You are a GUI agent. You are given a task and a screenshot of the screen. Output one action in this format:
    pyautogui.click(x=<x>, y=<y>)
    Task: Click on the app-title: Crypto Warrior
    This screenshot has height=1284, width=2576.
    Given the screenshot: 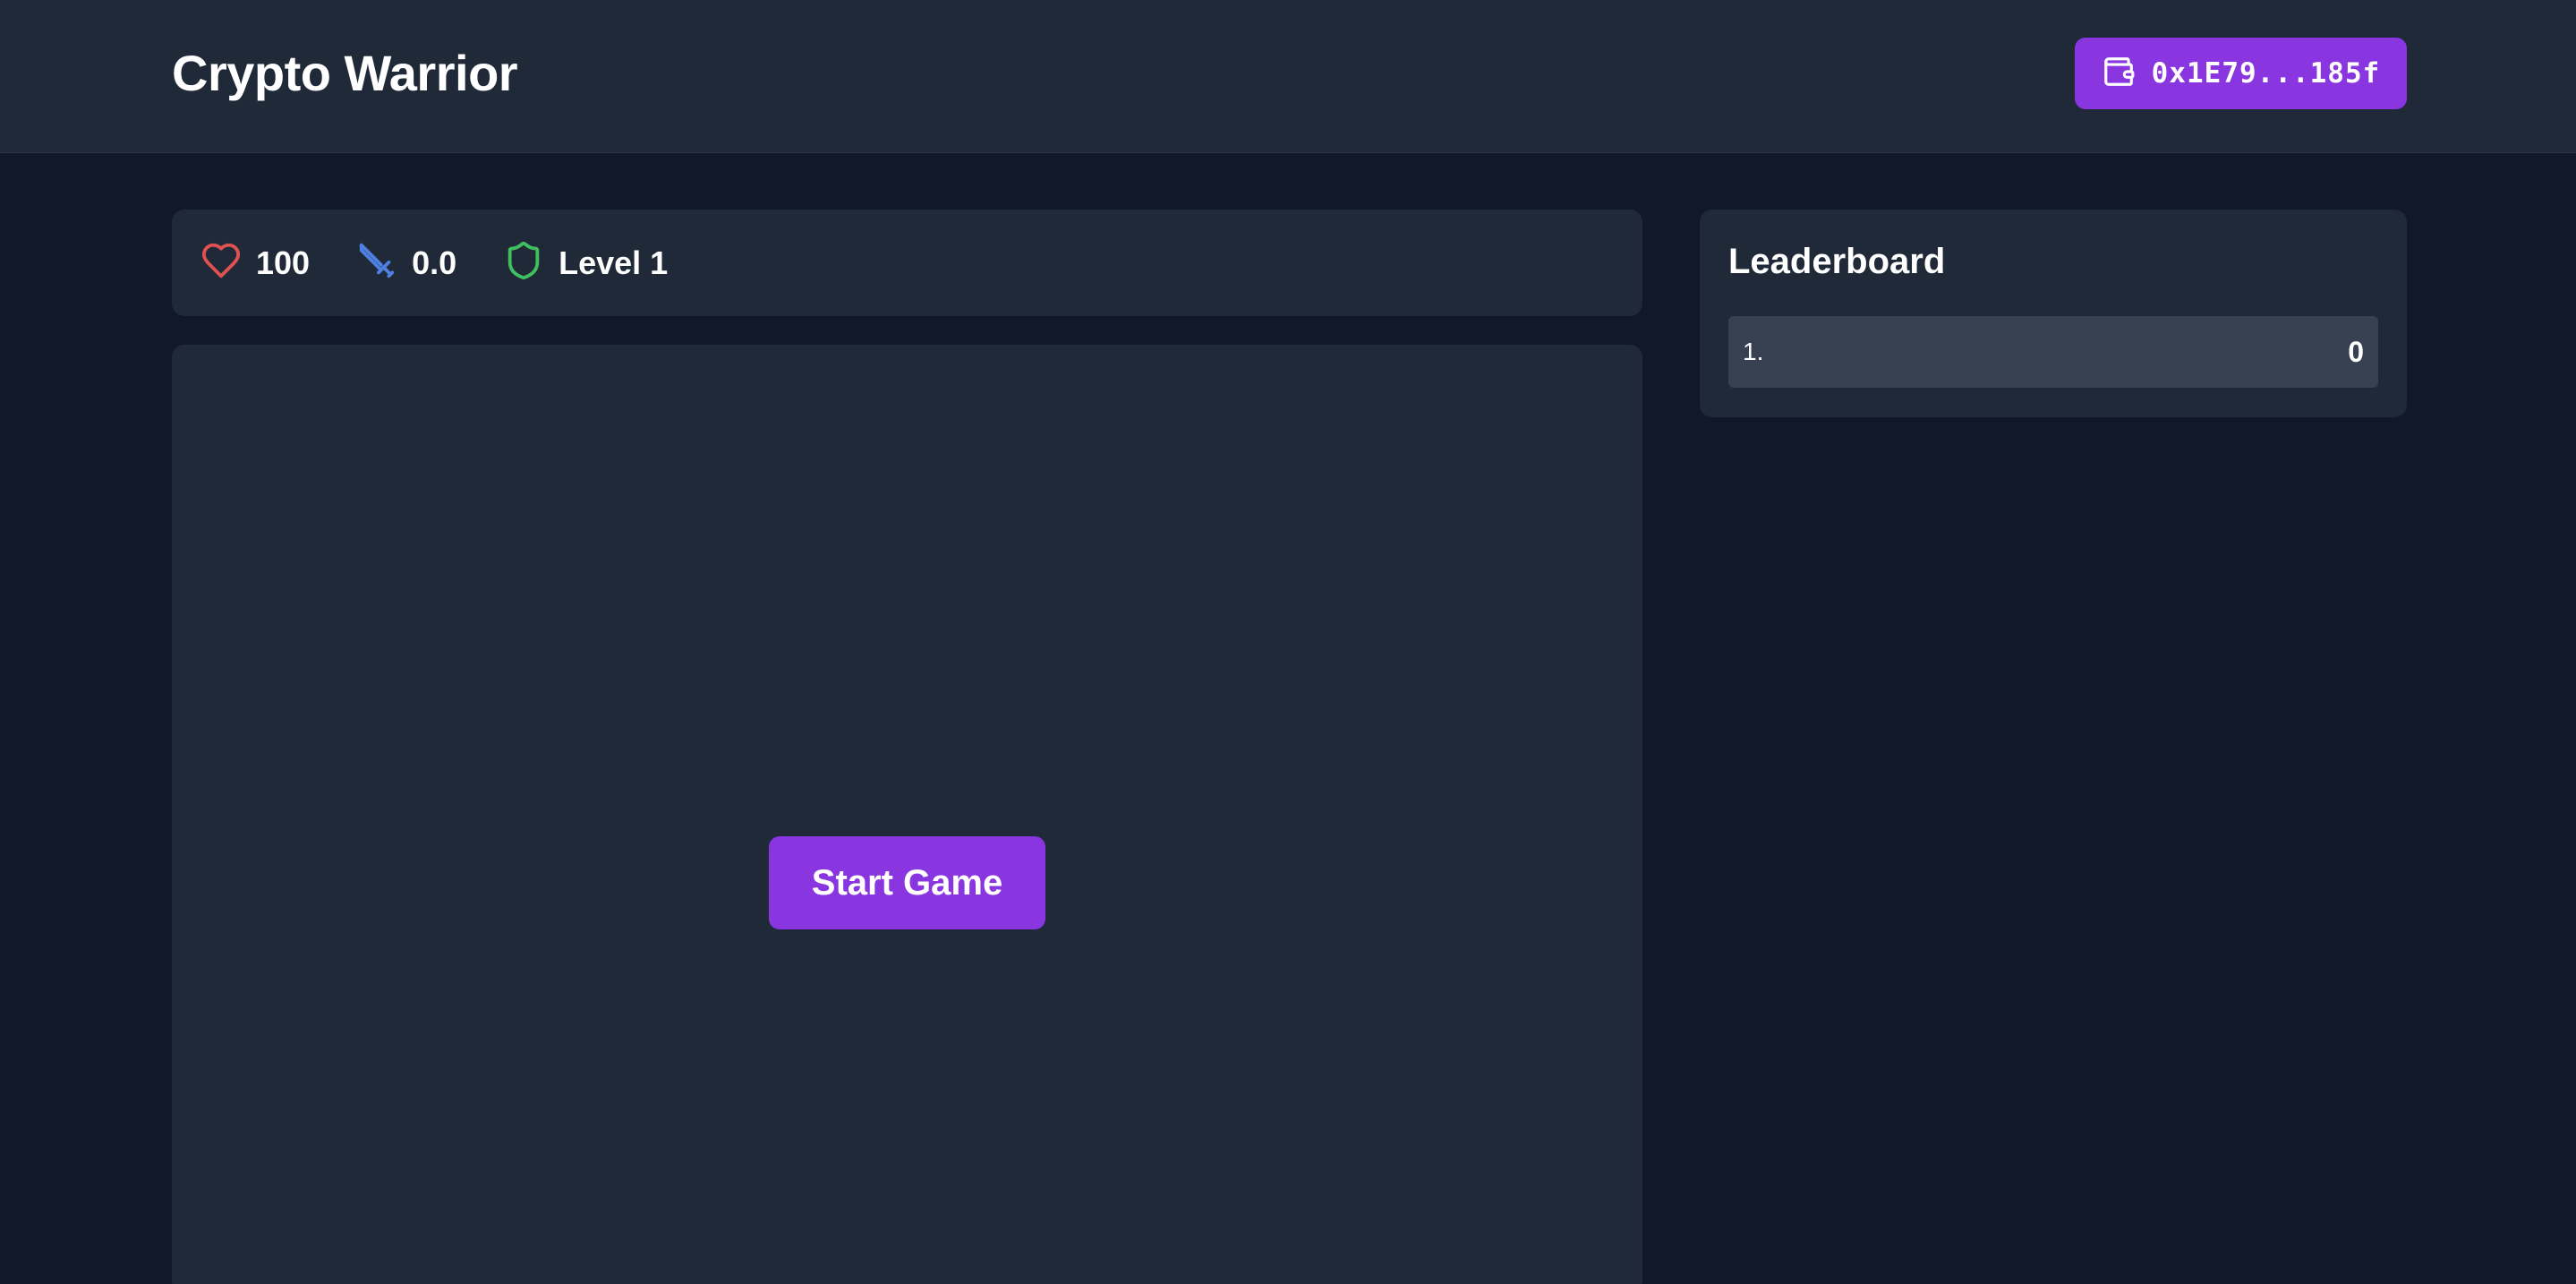 What is the action you would take?
    pyautogui.click(x=345, y=73)
    